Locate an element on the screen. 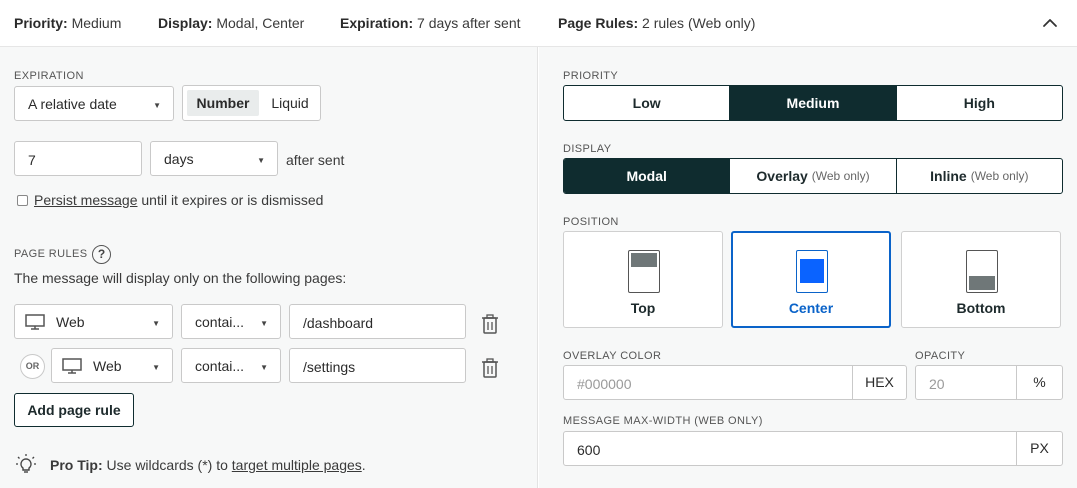  position-bottom-card: Bottom is located at coordinates (981, 279).